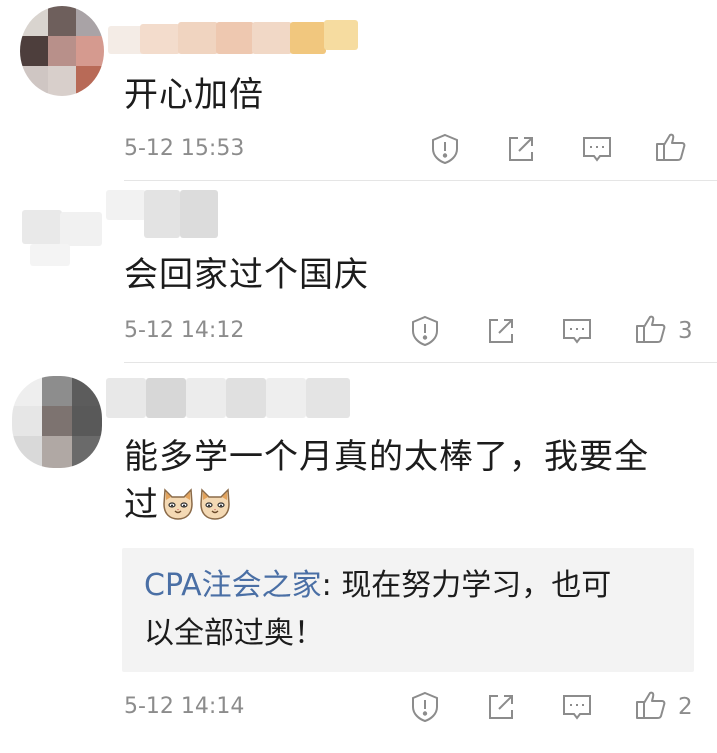 The image size is (717, 753). I want to click on author-reply-text: CPA注会之家: 现在努力学习，也可 以全部过奥！, so click(411, 610).